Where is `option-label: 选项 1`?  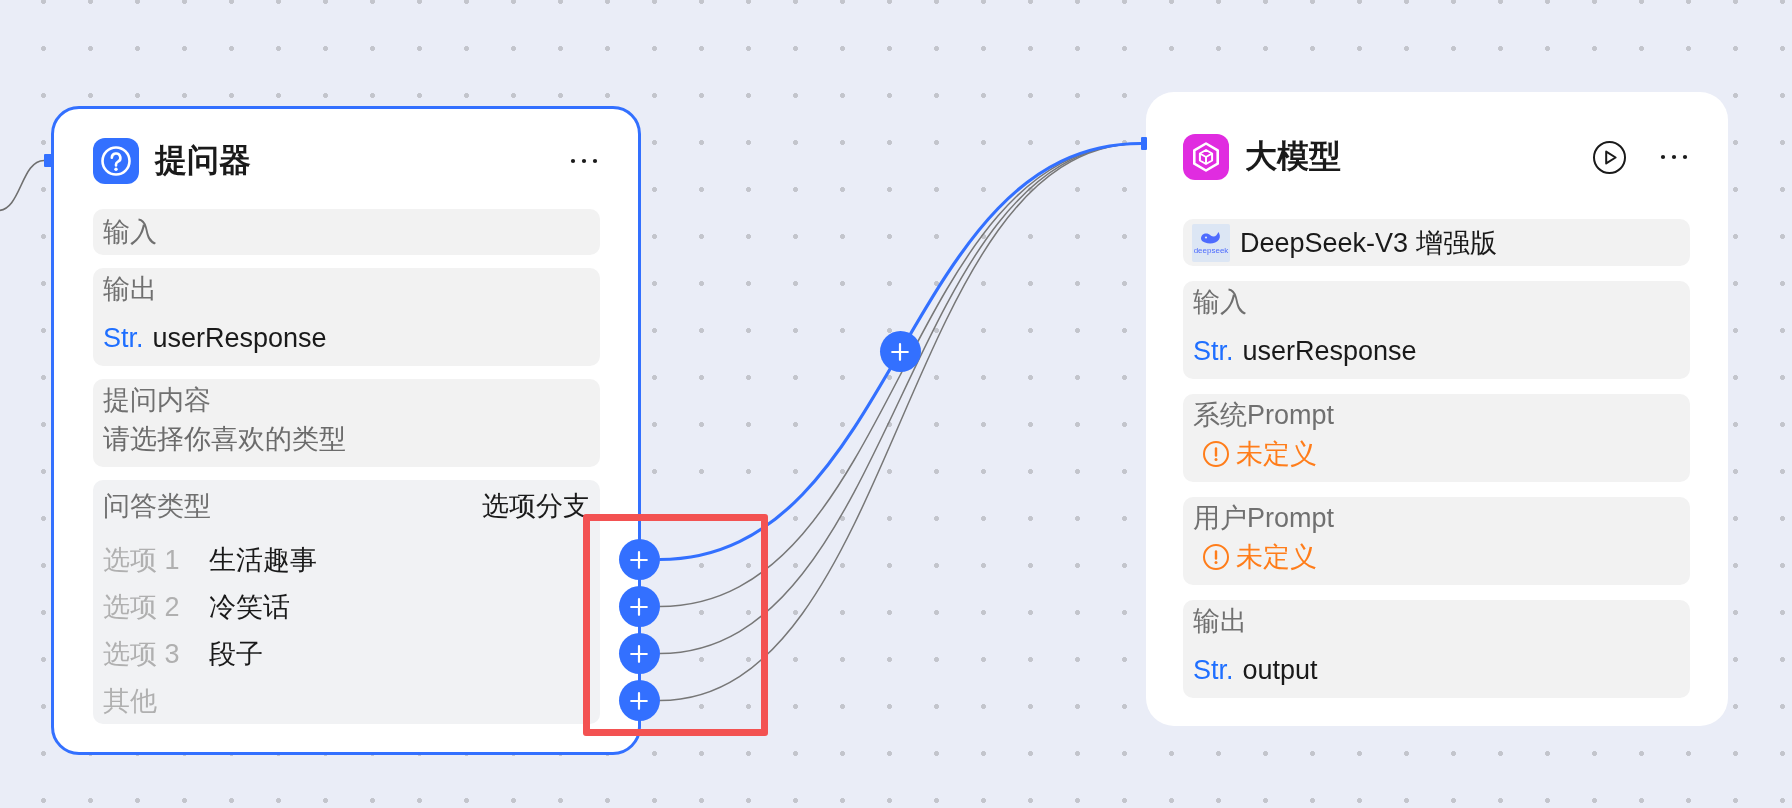 option-label: 选项 1 is located at coordinates (141, 559).